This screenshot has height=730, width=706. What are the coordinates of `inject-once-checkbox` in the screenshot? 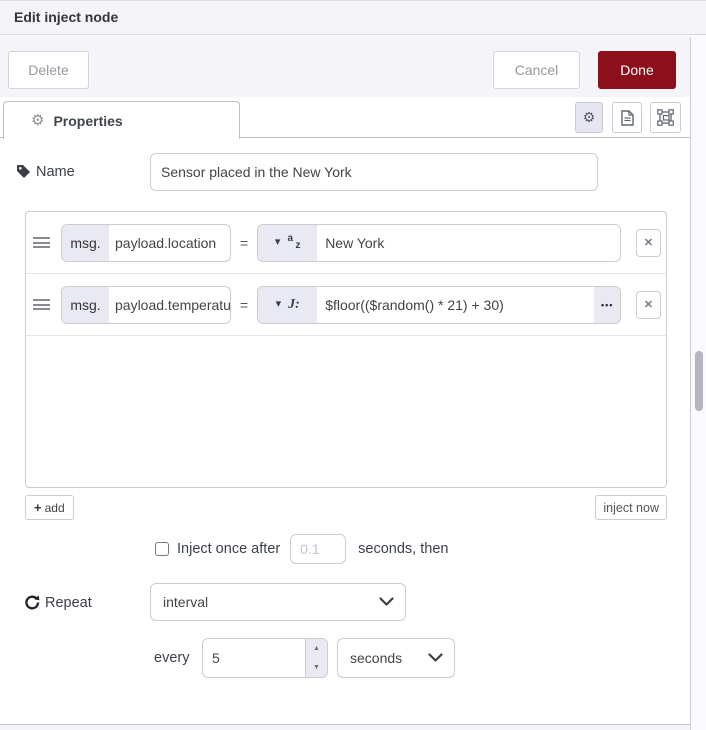 It's located at (162, 549).